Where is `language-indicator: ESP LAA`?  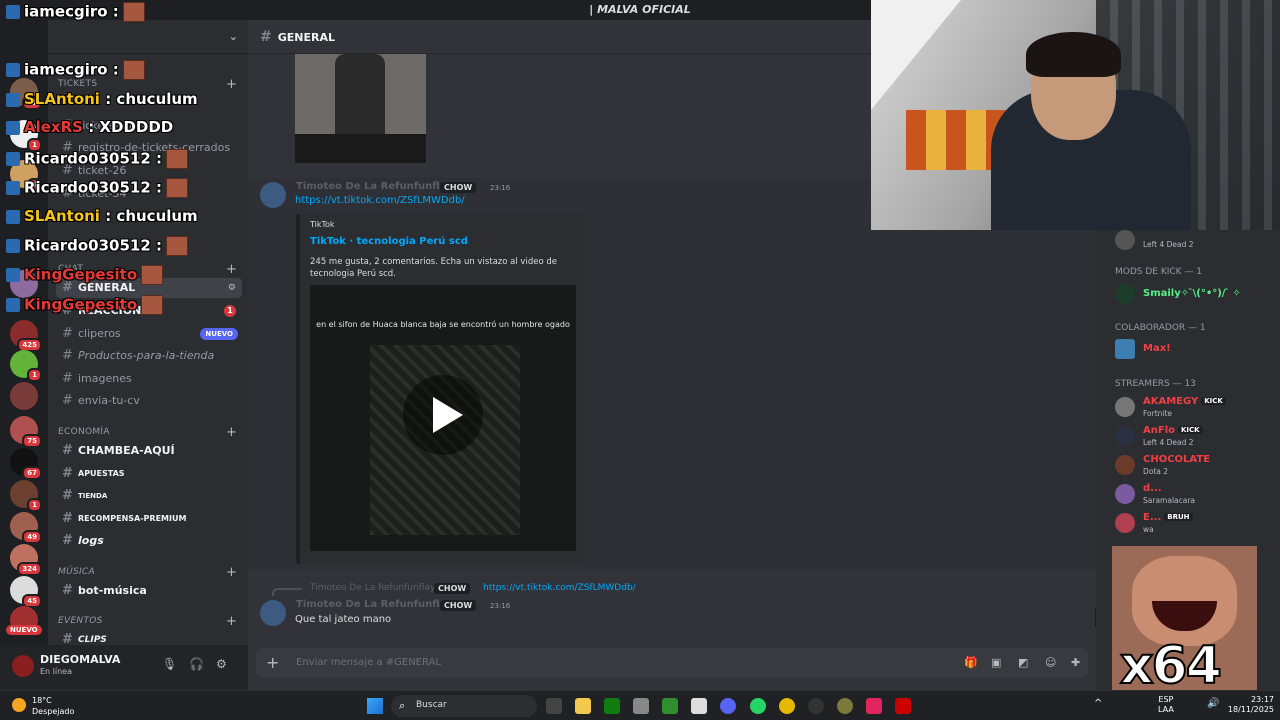
language-indicator: ESP LAA is located at coordinates (1166, 705).